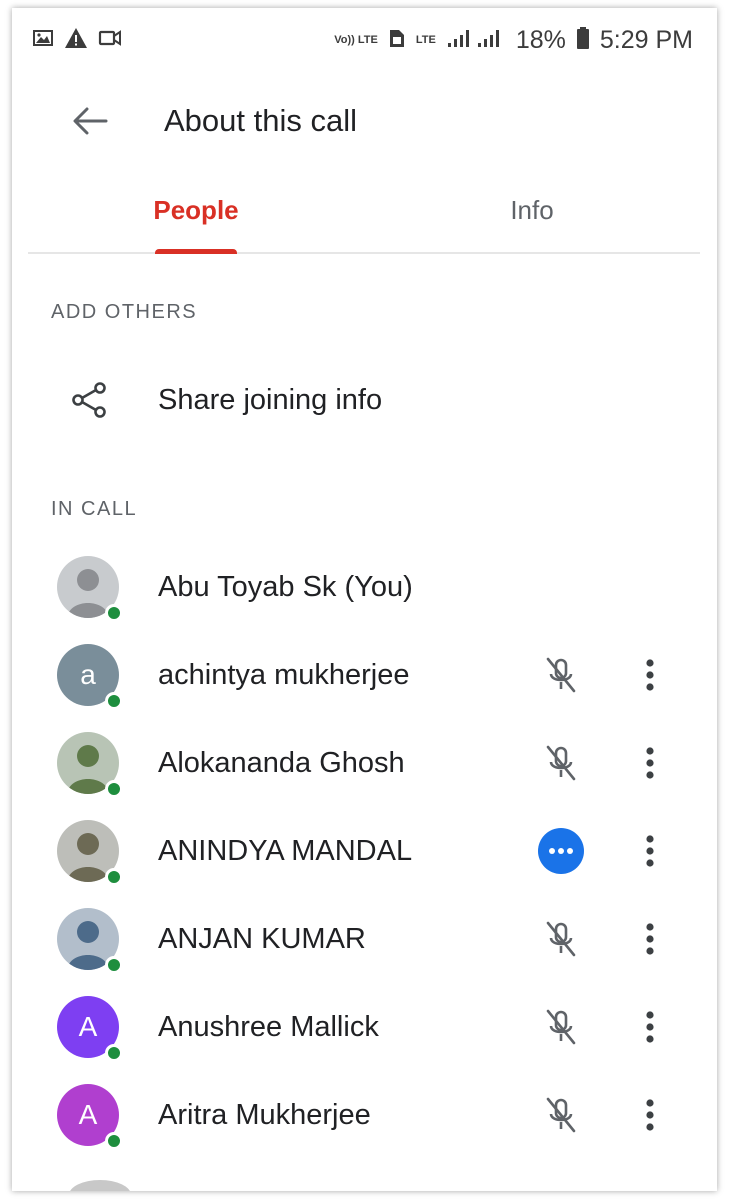  I want to click on participant-name: Aritra Mukherjee, so click(264, 1114).